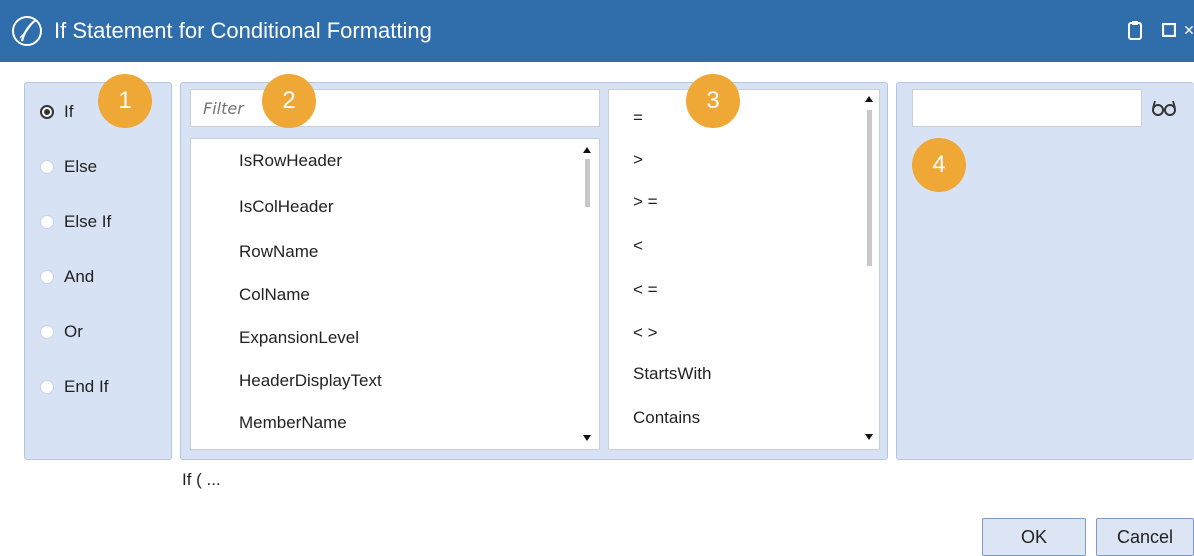 The image size is (1194, 556). I want to click on cancel-button: Cancel, so click(1145, 537).